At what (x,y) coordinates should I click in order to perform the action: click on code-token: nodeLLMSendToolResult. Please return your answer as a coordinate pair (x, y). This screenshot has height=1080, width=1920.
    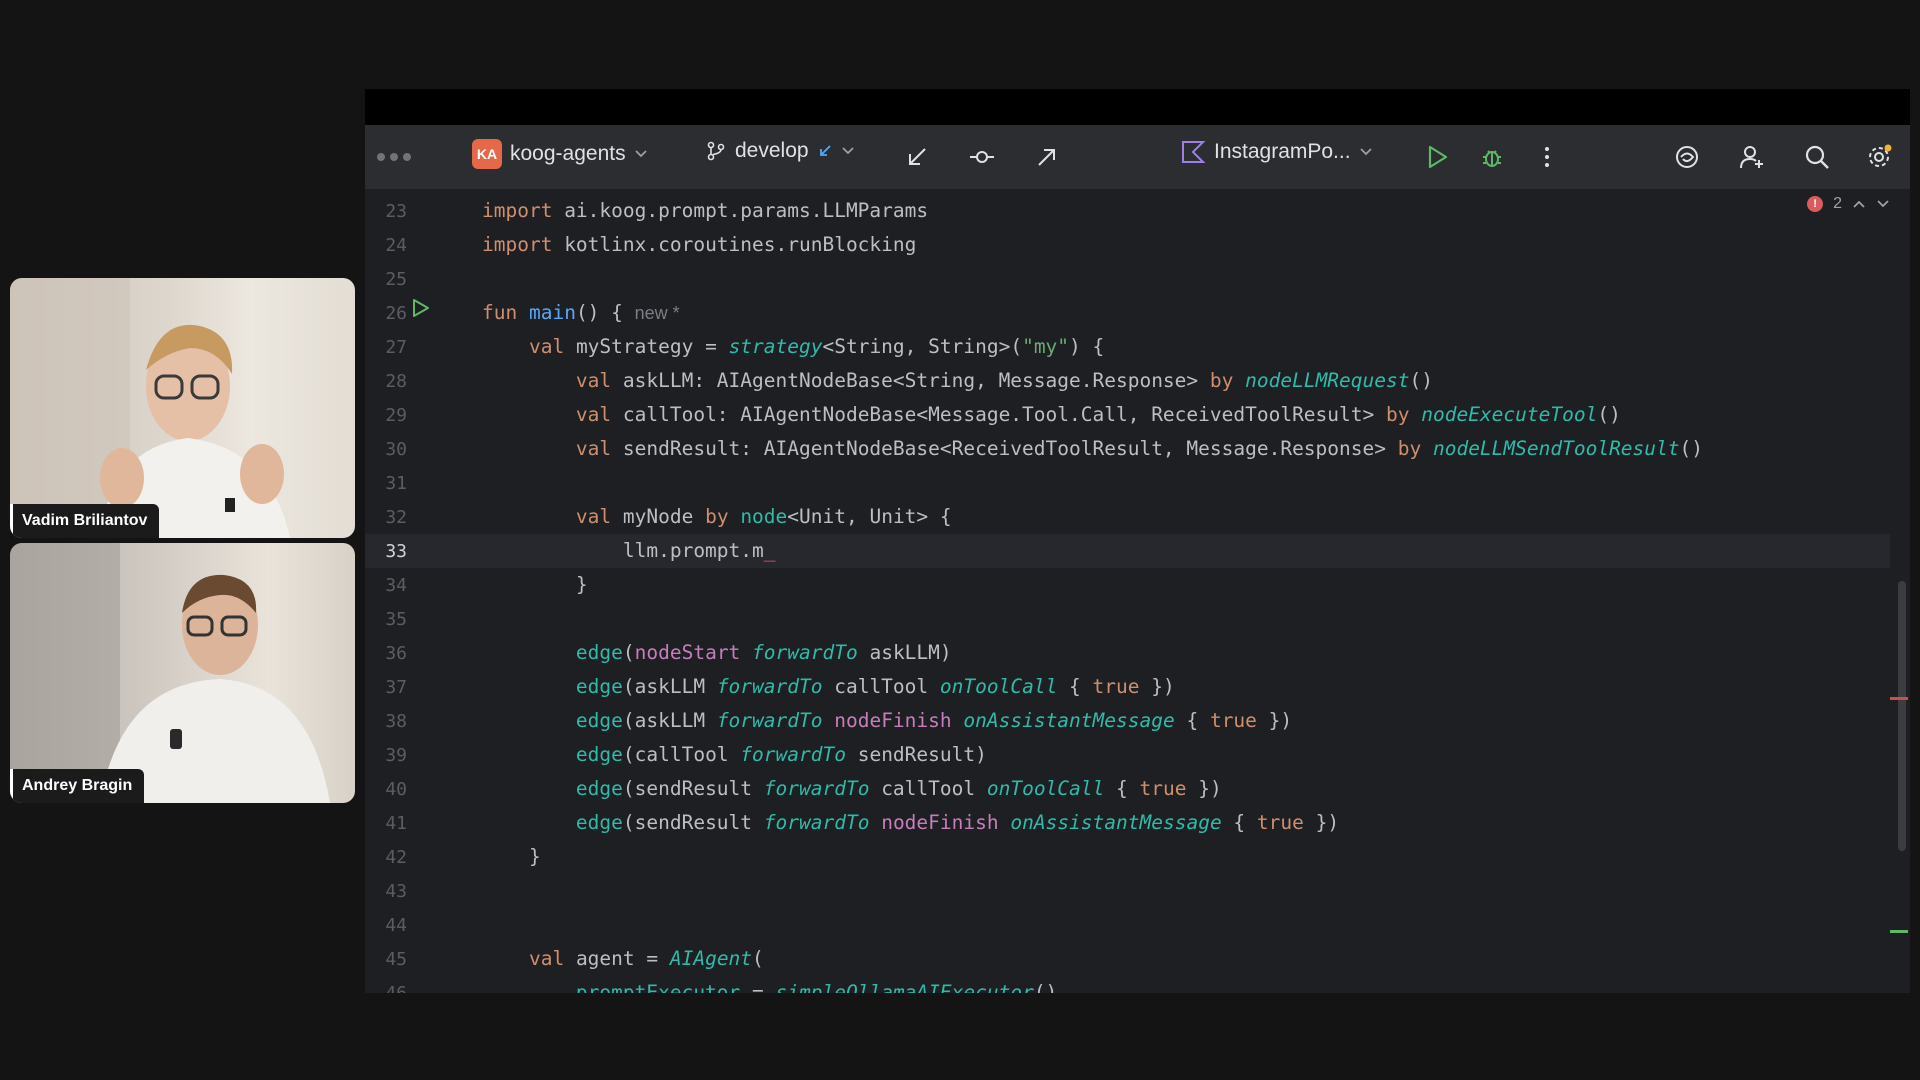
    Looking at the image, I should click on (1556, 448).